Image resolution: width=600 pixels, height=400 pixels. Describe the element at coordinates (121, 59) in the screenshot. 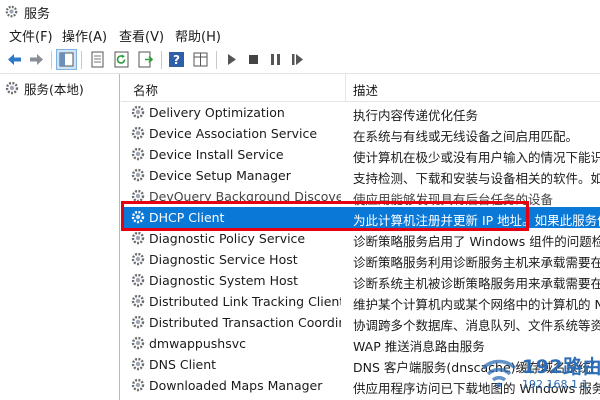

I see `refresh-icon` at that location.